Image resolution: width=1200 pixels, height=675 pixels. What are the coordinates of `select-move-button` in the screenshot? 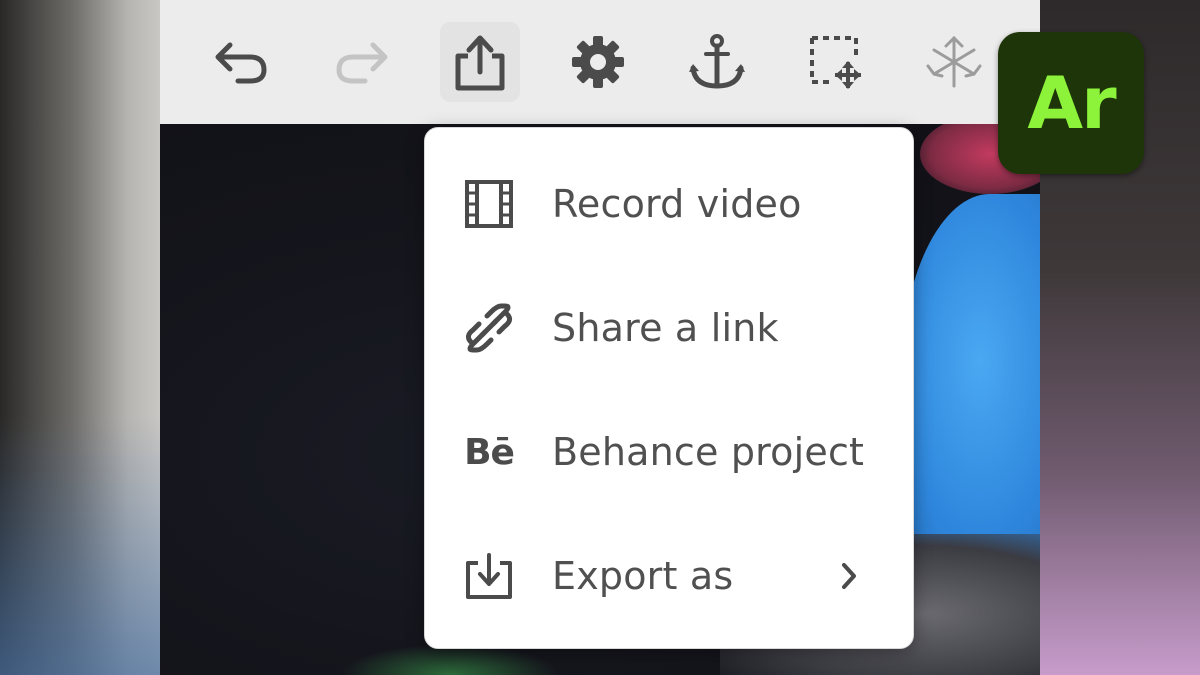 It's located at (836, 62).